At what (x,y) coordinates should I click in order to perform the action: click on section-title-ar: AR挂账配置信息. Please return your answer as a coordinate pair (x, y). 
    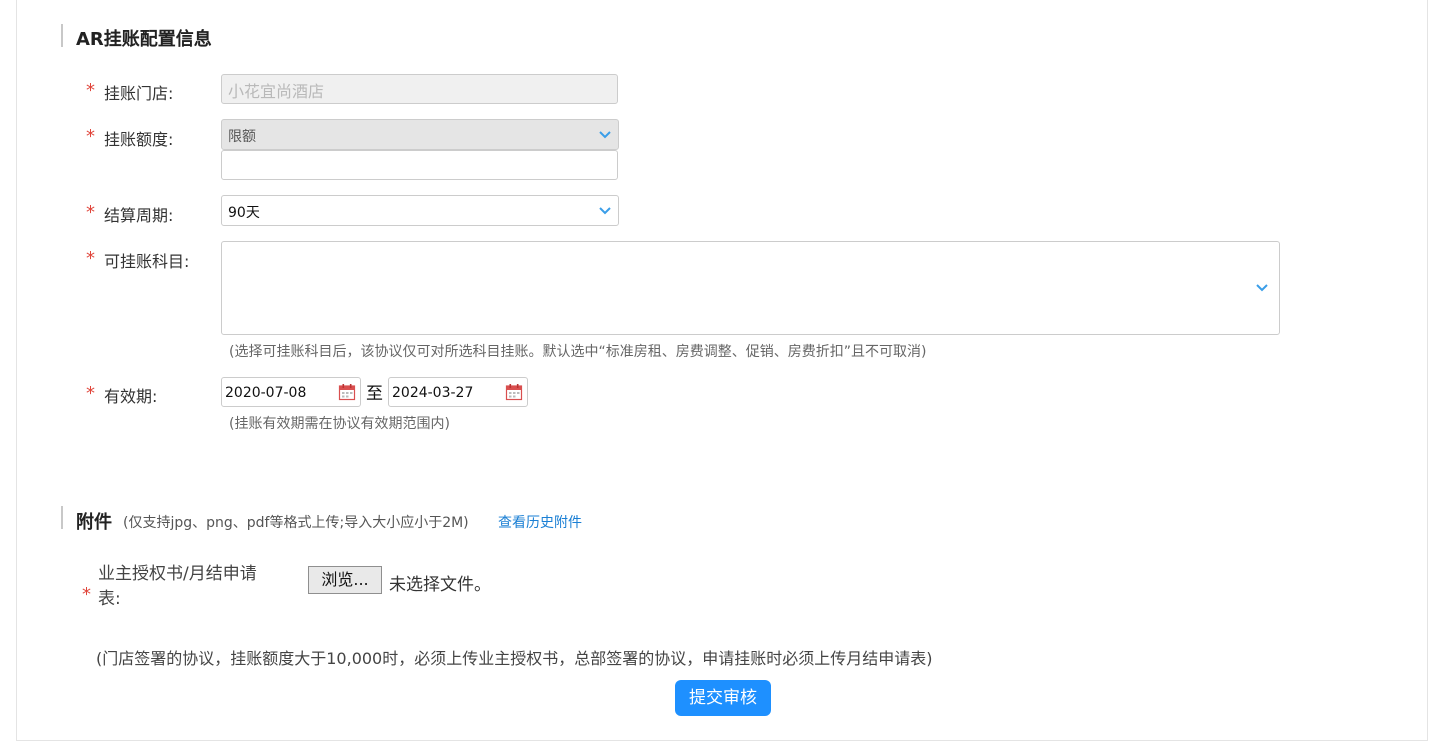
    Looking at the image, I should click on (144, 39).